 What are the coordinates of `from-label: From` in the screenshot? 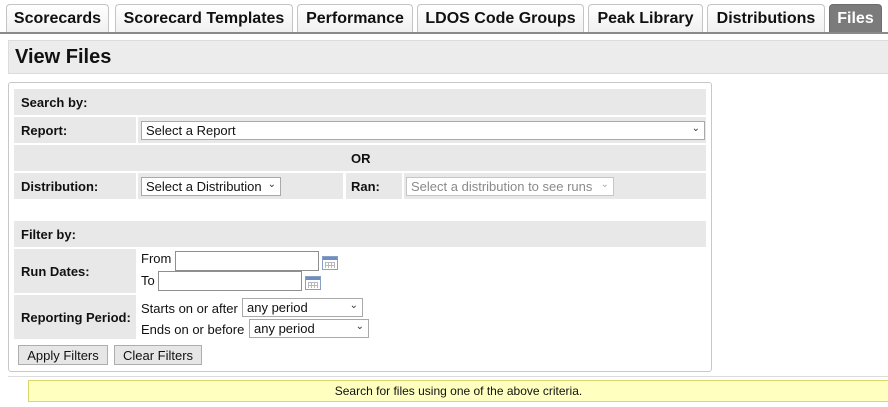 It's located at (156, 258).